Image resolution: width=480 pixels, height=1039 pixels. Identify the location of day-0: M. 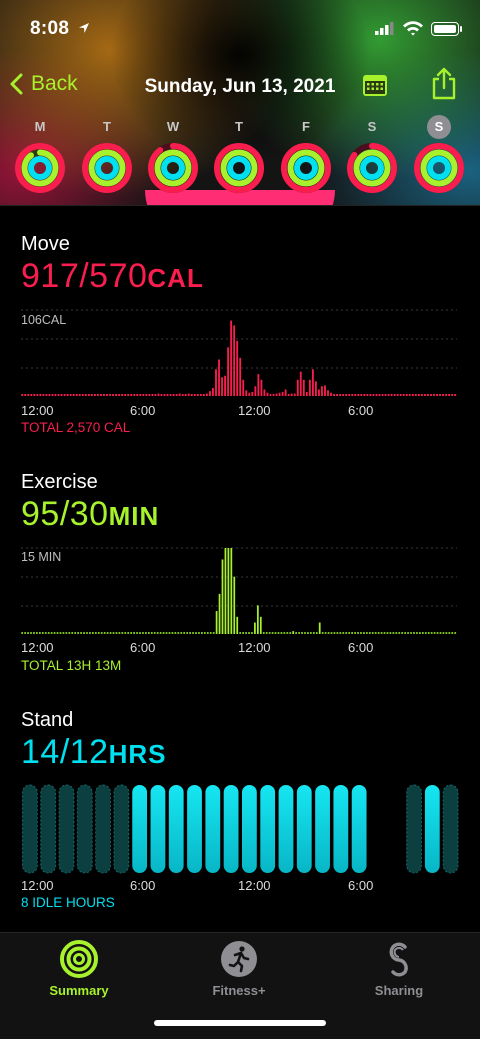
(40, 156).